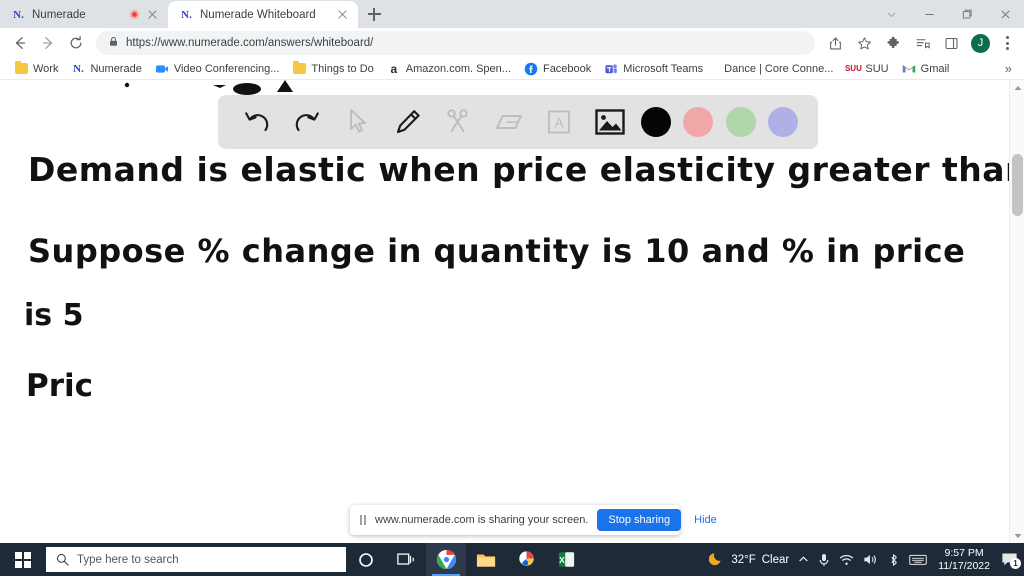 The image size is (1024, 576). I want to click on tab-numerade: N. Numerade, so click(84, 14).